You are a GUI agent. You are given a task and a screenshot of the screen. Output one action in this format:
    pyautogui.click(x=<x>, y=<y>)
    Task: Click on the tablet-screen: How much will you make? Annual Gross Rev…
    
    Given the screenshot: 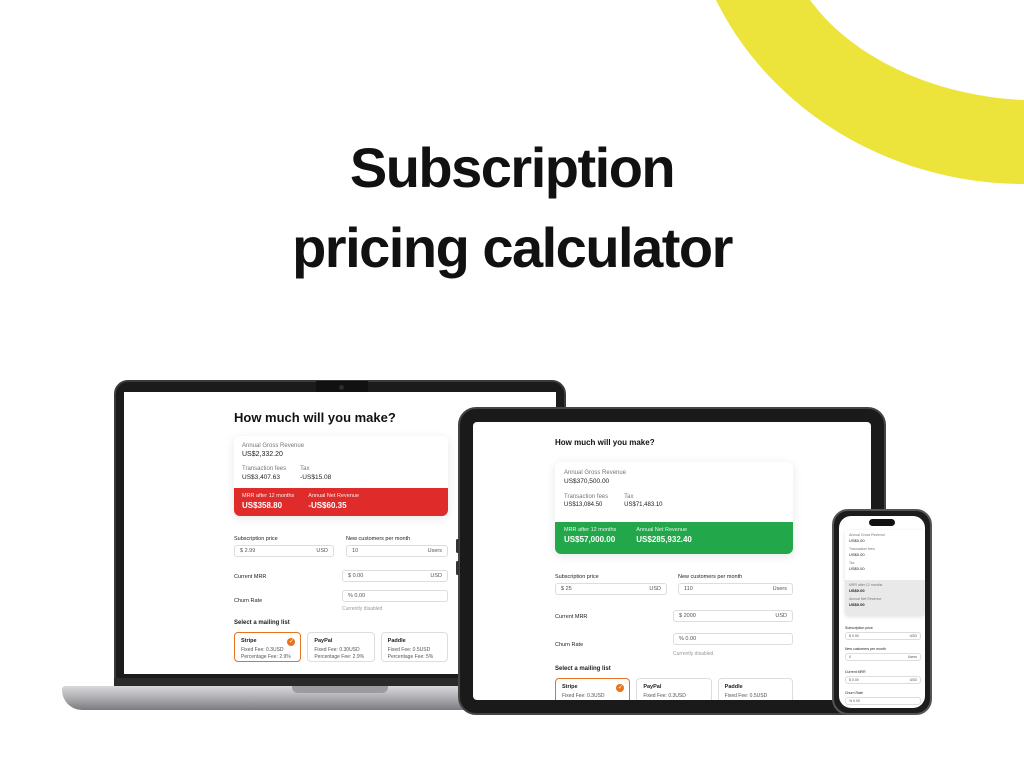 What is the action you would take?
    pyautogui.click(x=672, y=561)
    